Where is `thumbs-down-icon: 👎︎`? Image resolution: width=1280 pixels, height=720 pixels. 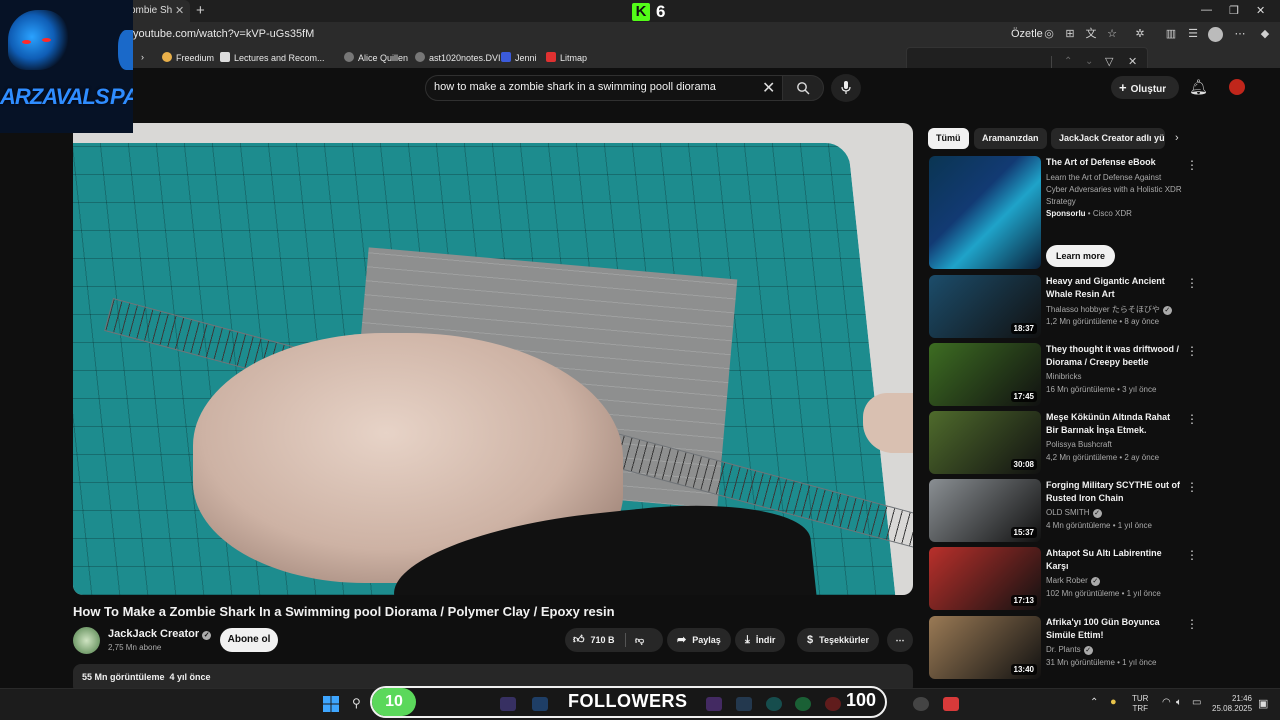
thumbs-down-icon: 👎︎ is located at coordinates (639, 640).